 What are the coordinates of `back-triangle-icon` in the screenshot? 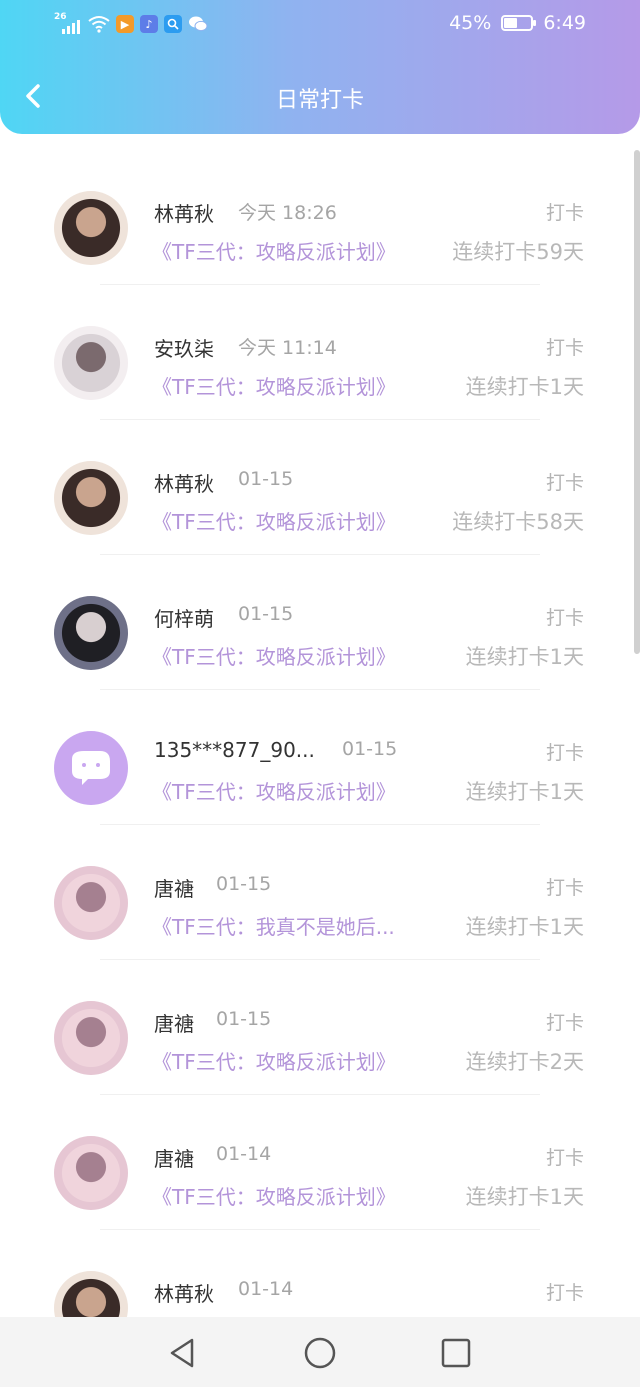 It's located at (182, 1353).